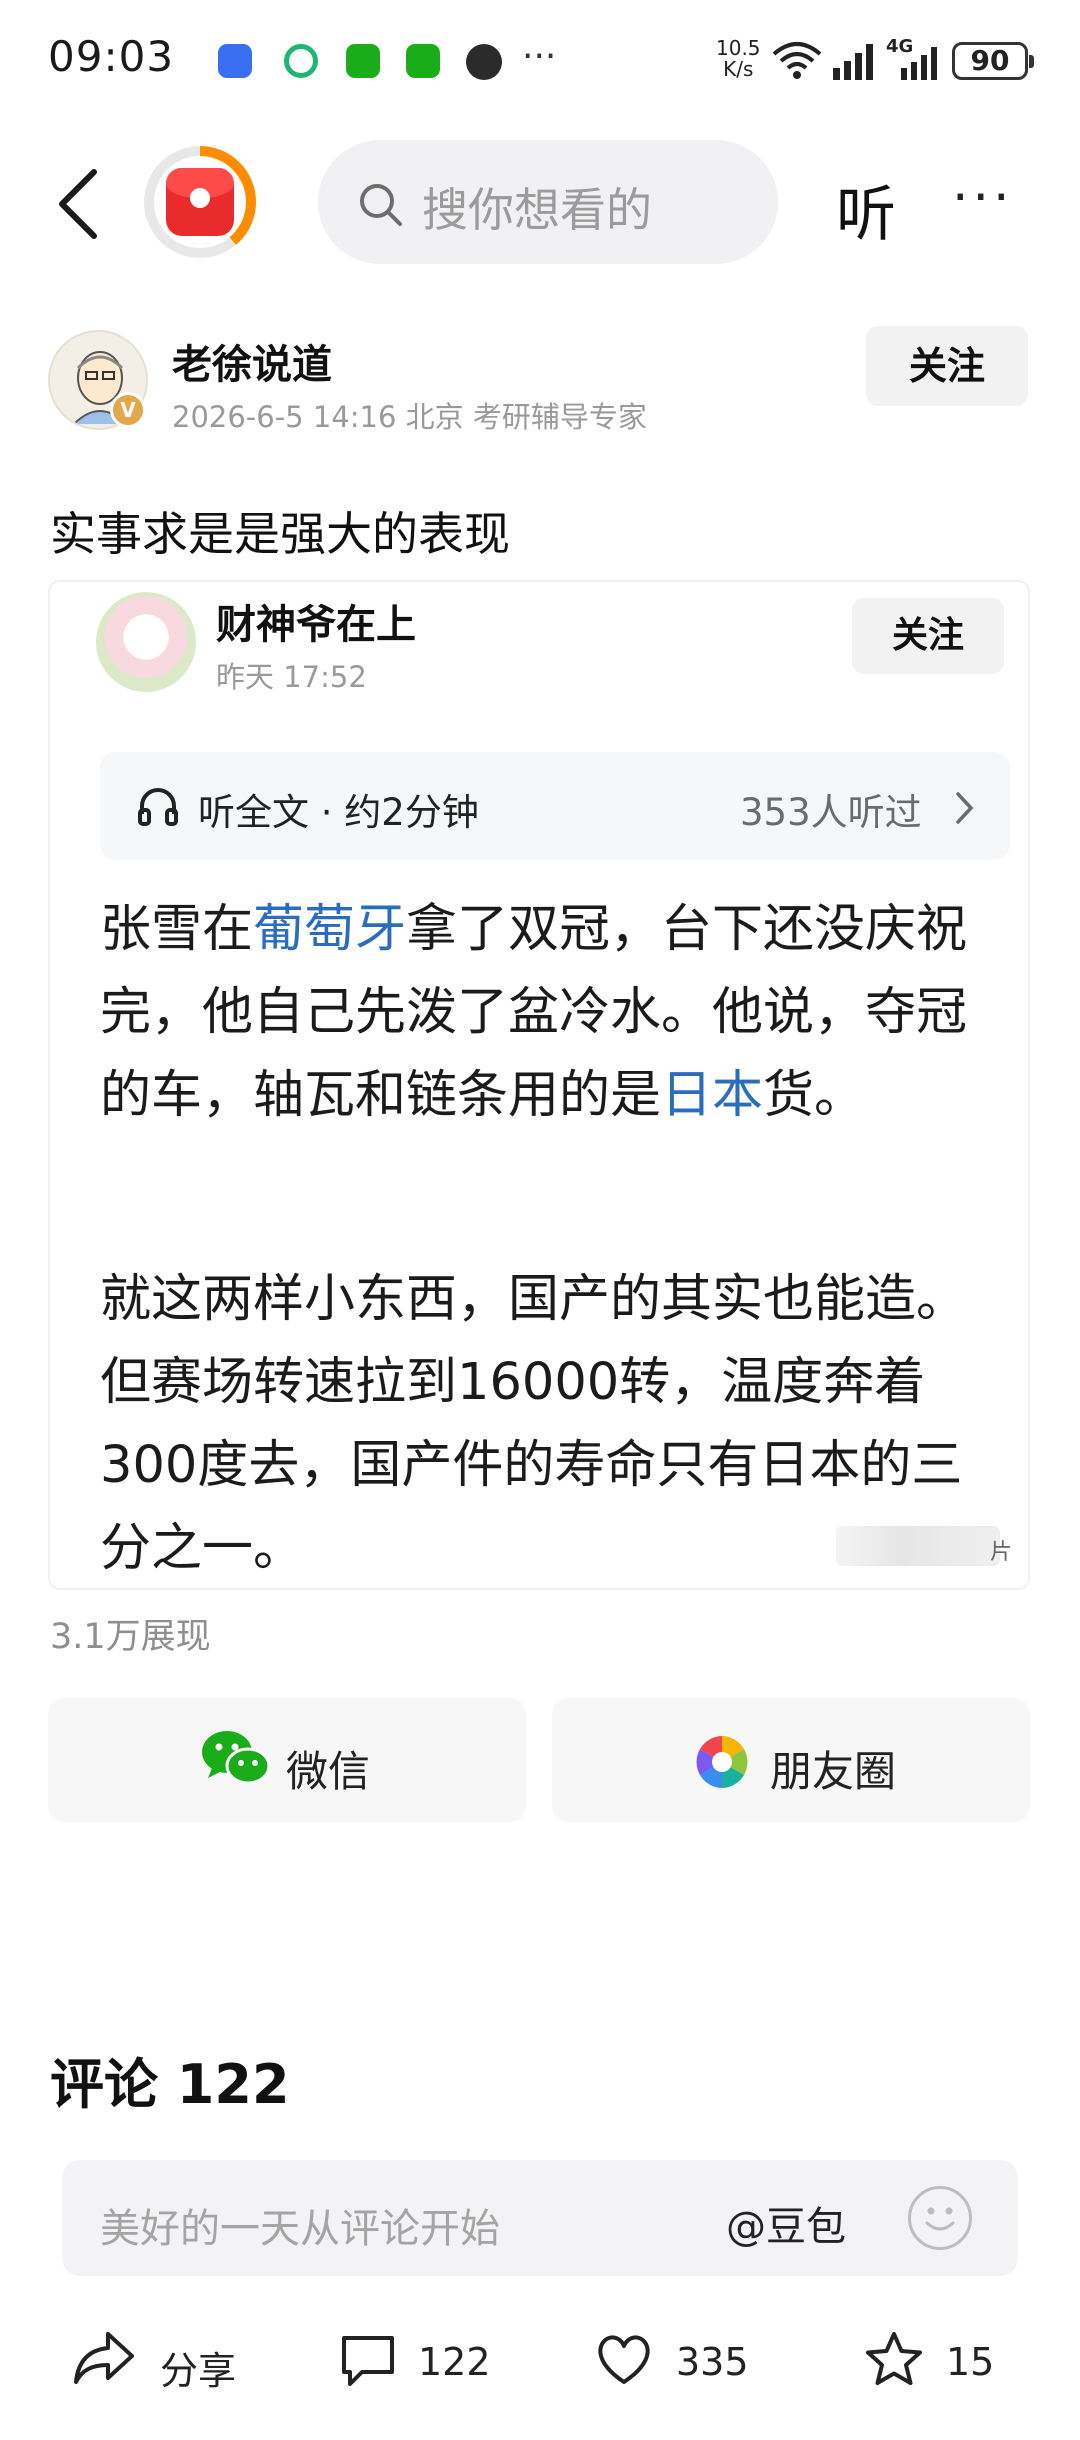 Image resolution: width=1080 pixels, height=2440 pixels. Describe the element at coordinates (1001, 1552) in the screenshot. I see `truncated-text: 片` at that location.